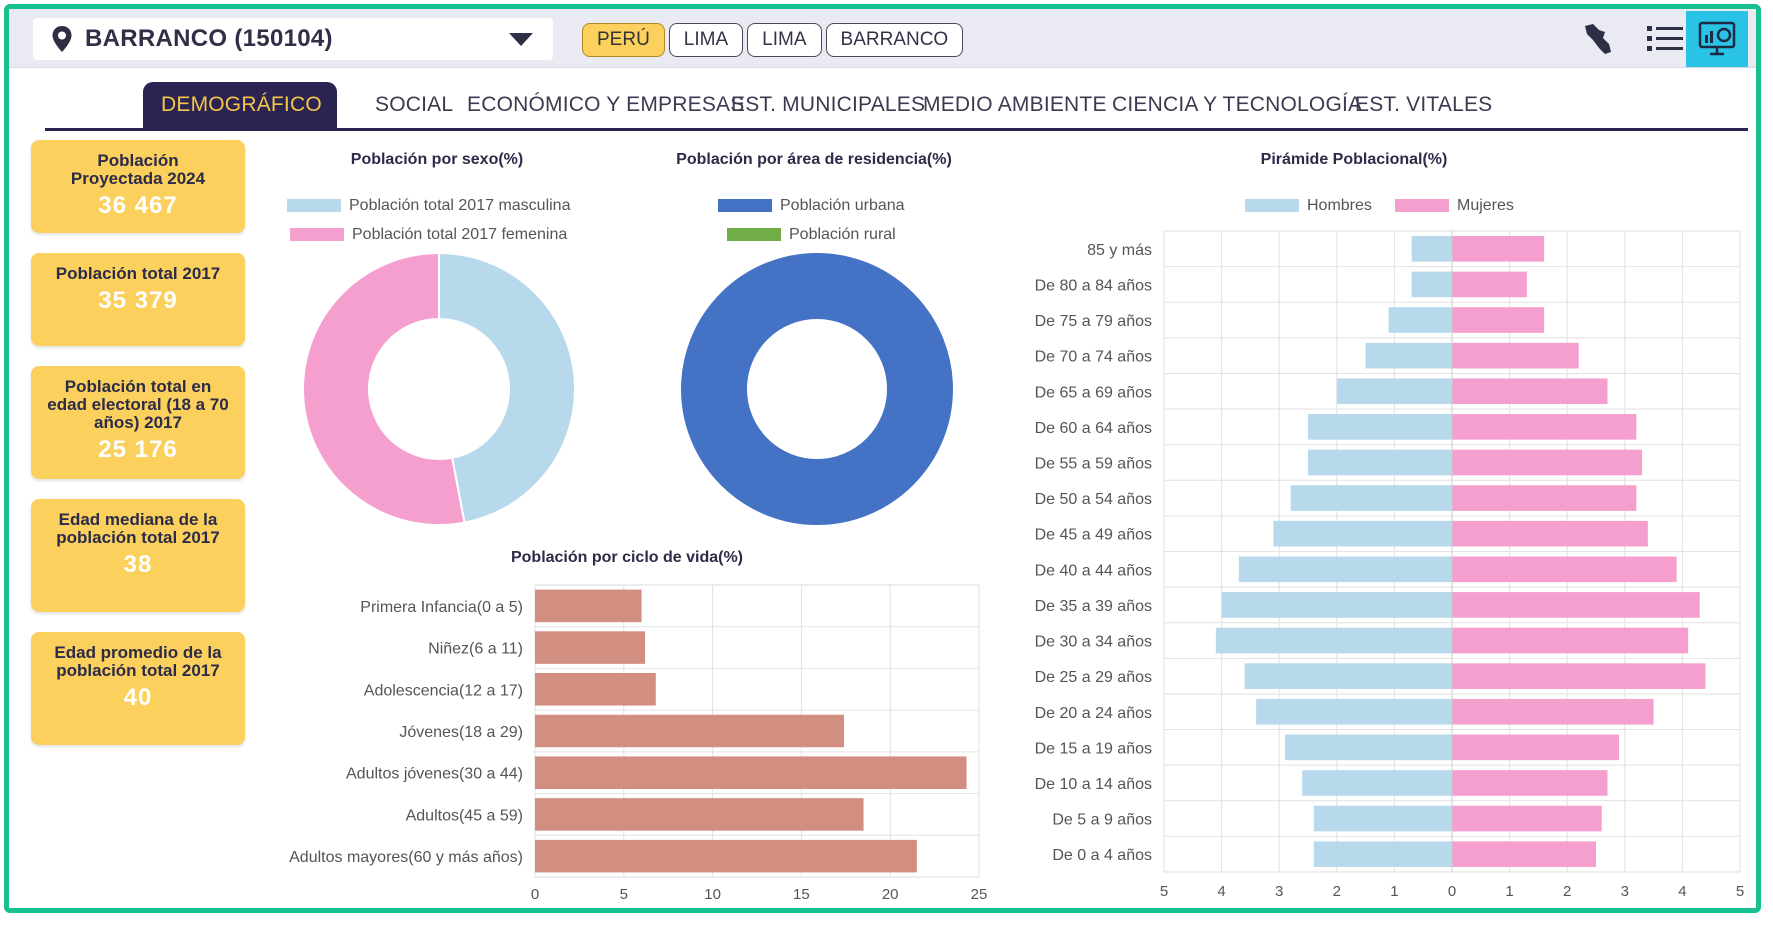  Describe the element at coordinates (1339, 205) in the screenshot. I see `pyramid-legend-male-label: Hombres` at that location.